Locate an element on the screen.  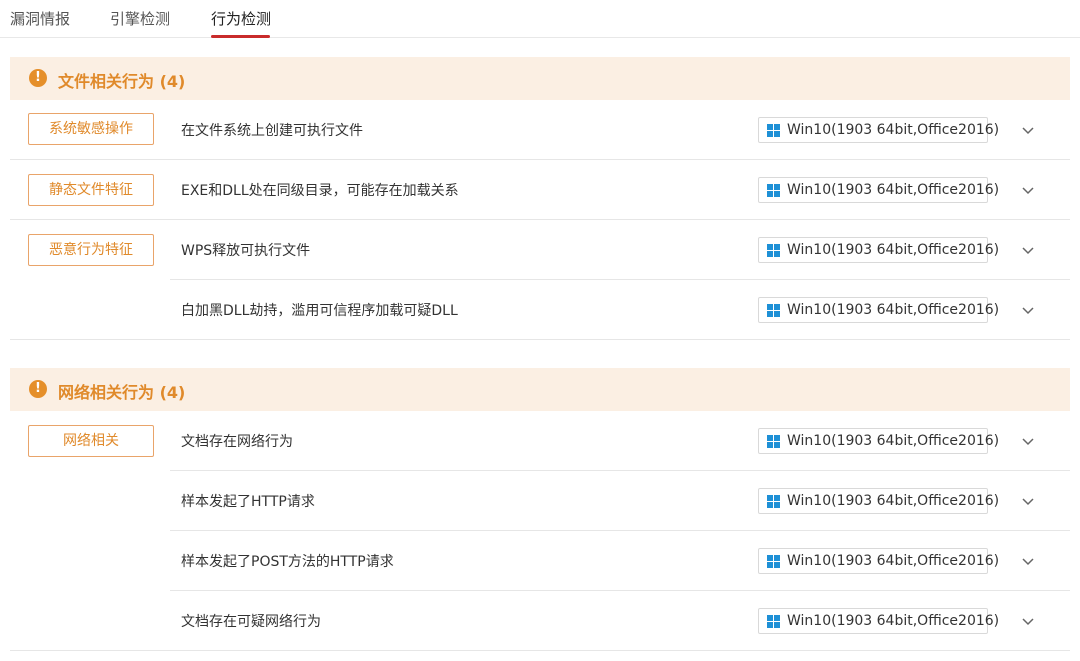
section-header-network-behavior: ! 网络相关行为 (4) is located at coordinates (540, 389).